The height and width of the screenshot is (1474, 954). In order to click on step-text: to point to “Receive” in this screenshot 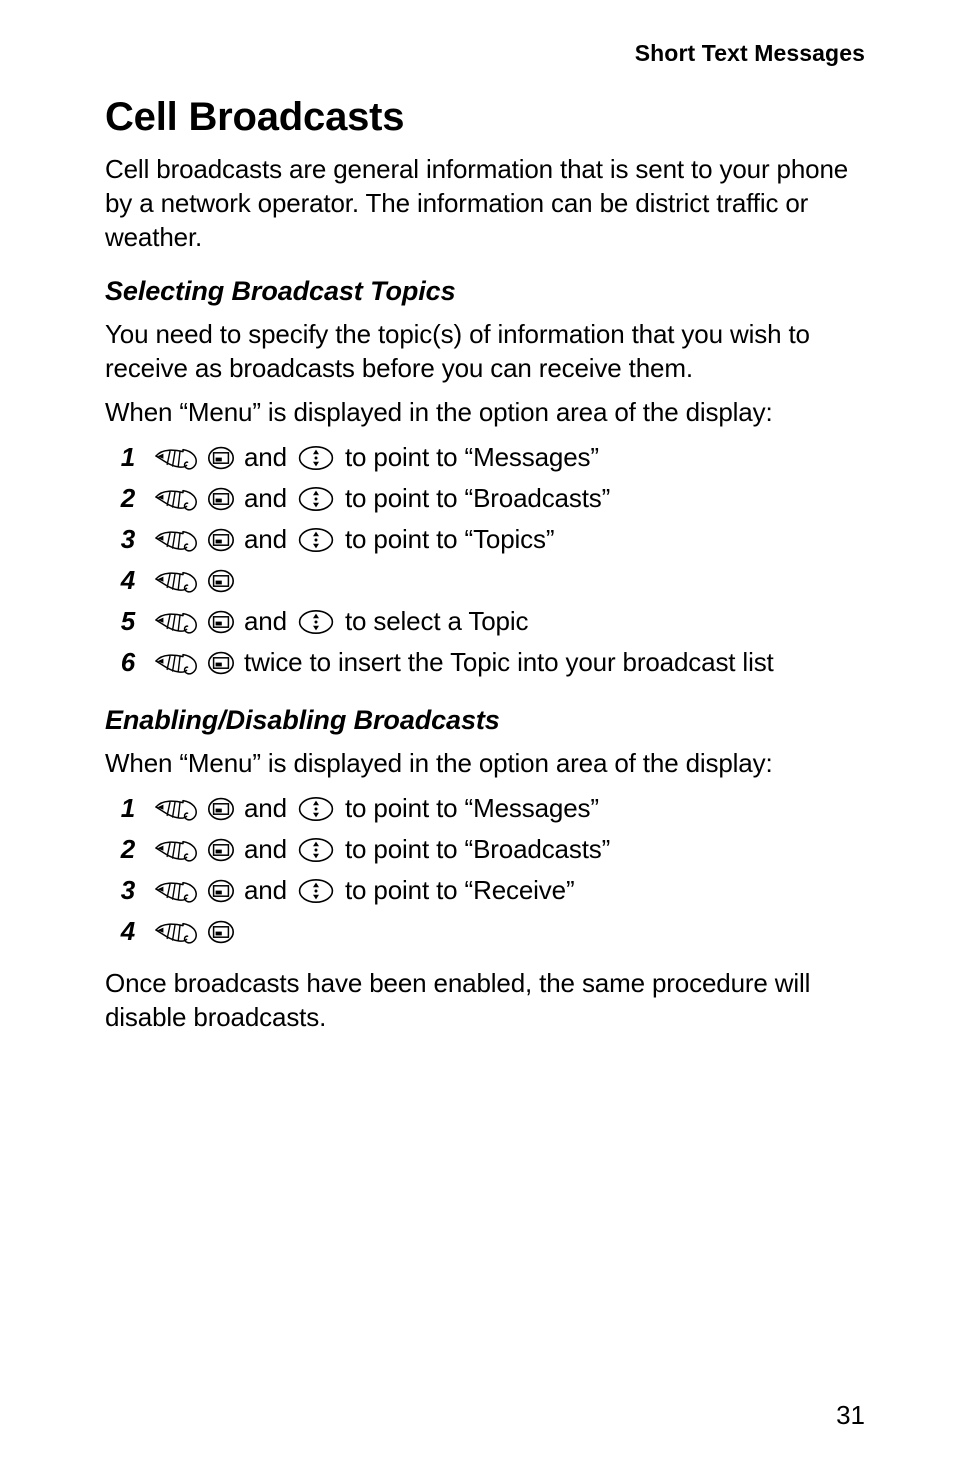, I will do `click(459, 890)`.